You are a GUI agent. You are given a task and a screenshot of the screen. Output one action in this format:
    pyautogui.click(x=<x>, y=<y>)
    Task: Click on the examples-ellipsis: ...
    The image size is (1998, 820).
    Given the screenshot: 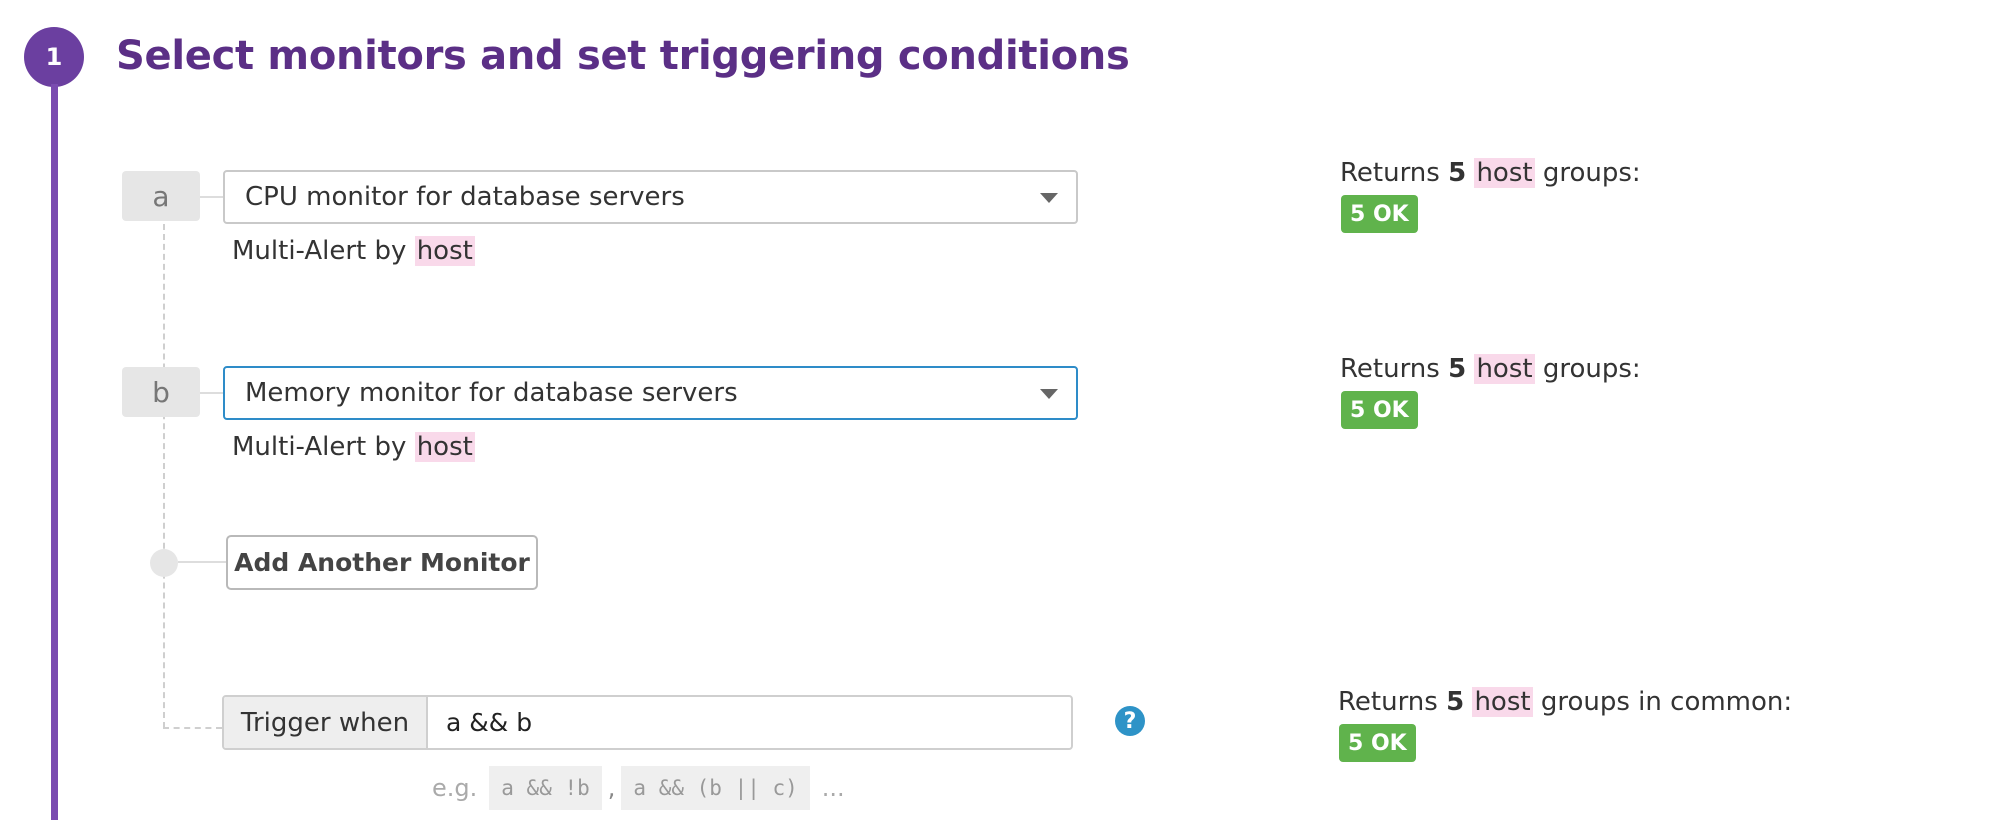 What is the action you would take?
    pyautogui.click(x=833, y=788)
    